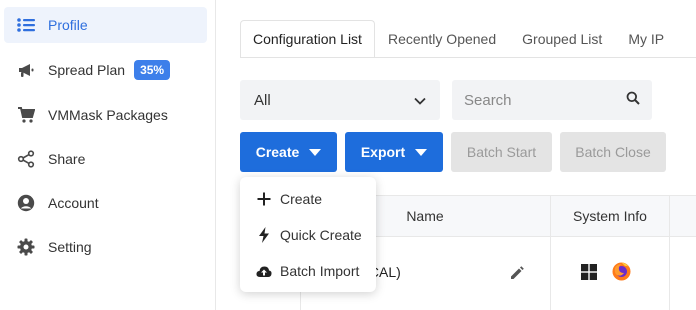 The image size is (696, 310). I want to click on bolt-icon, so click(264, 235).